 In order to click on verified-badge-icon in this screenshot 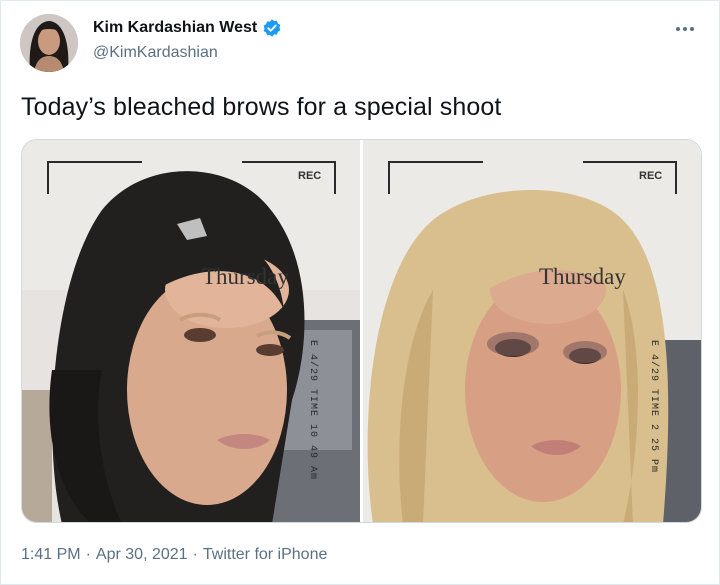, I will do `click(272, 28)`.